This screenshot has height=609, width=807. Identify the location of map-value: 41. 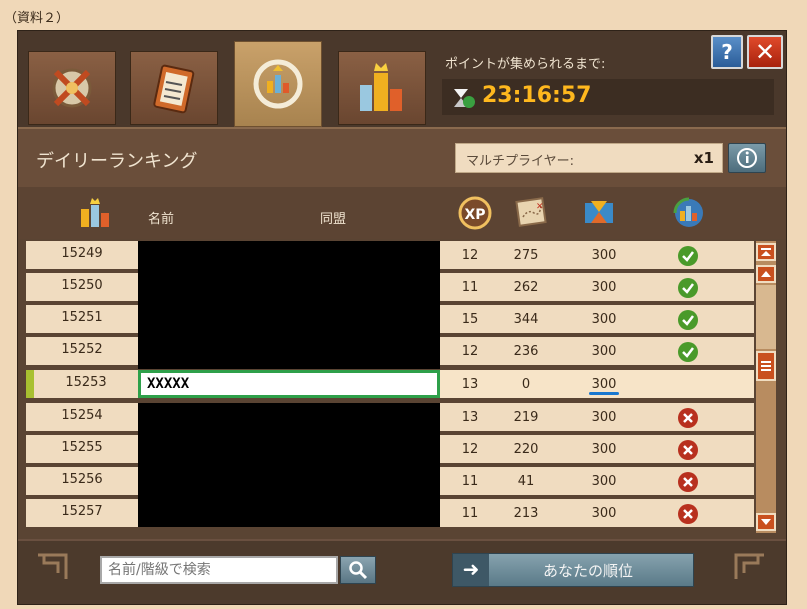
(526, 481).